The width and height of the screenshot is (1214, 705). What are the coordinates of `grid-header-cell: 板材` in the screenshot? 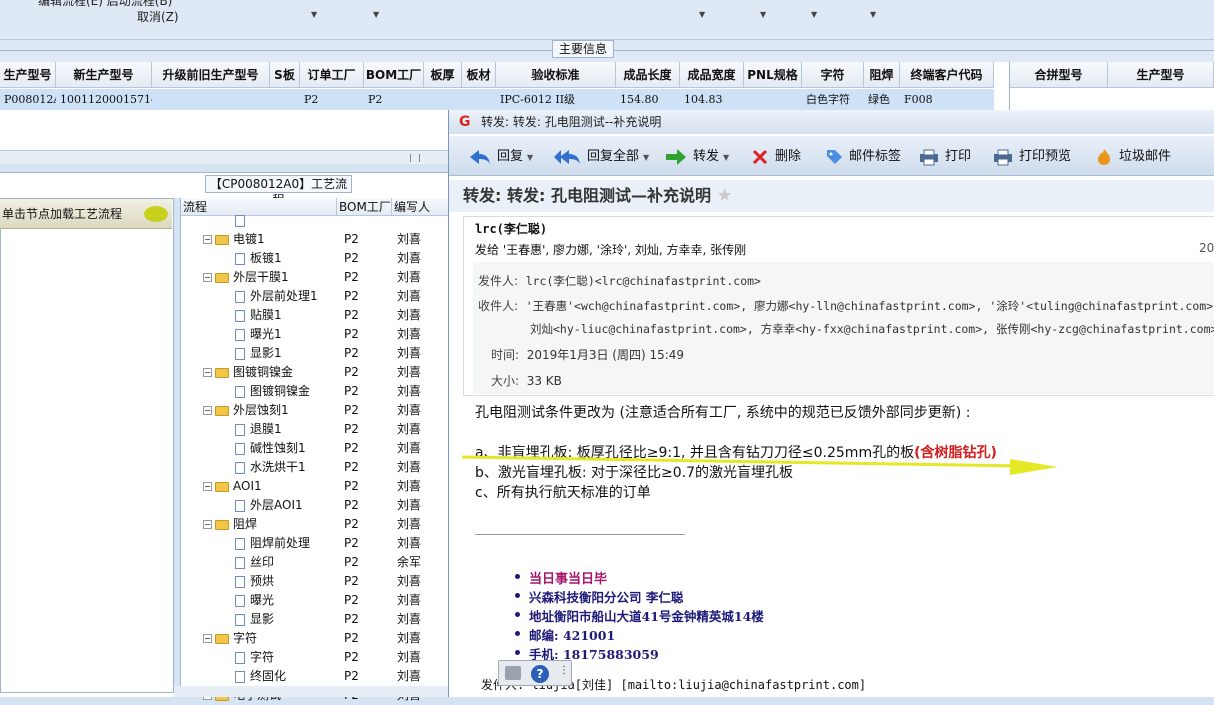 It's located at (479, 75).